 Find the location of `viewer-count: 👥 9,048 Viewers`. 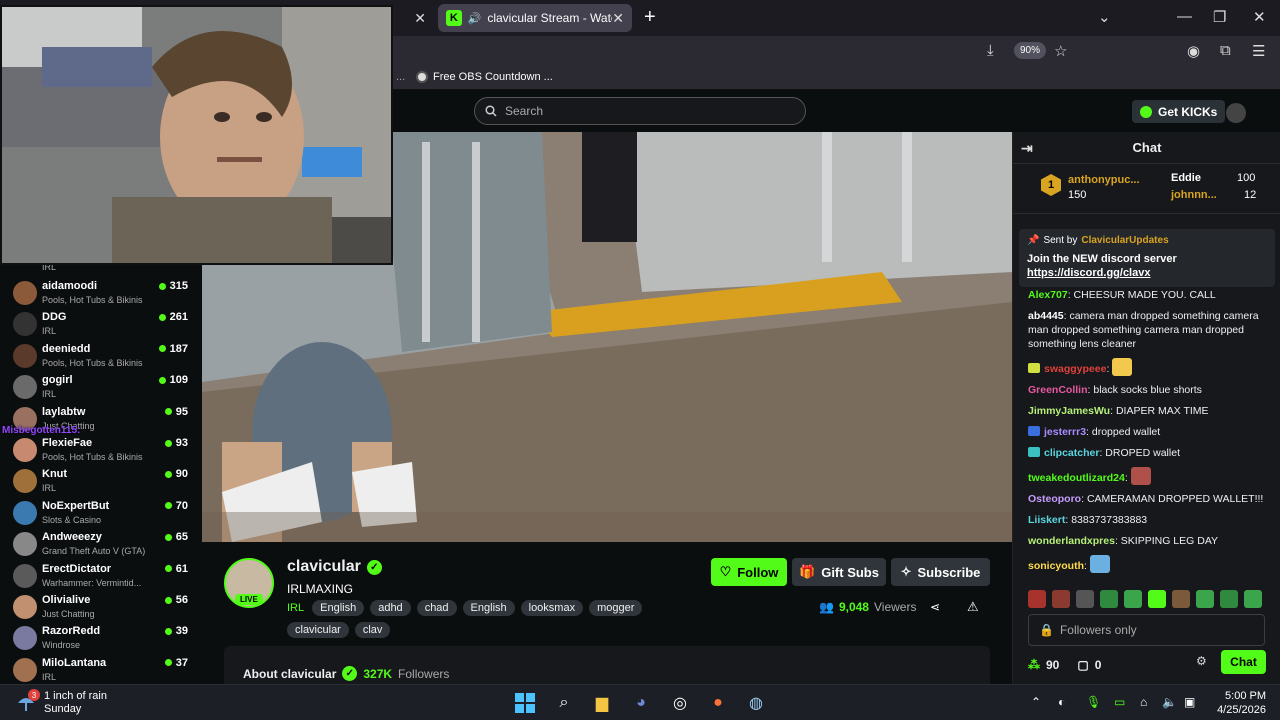

viewer-count: 👥 9,048 Viewers is located at coordinates (867, 607).